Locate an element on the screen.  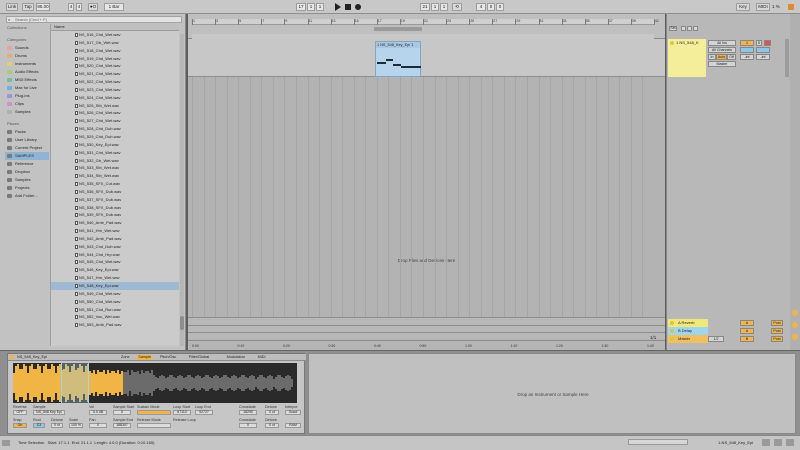
sample-start-field: 0 is located at coordinates (122, 412).